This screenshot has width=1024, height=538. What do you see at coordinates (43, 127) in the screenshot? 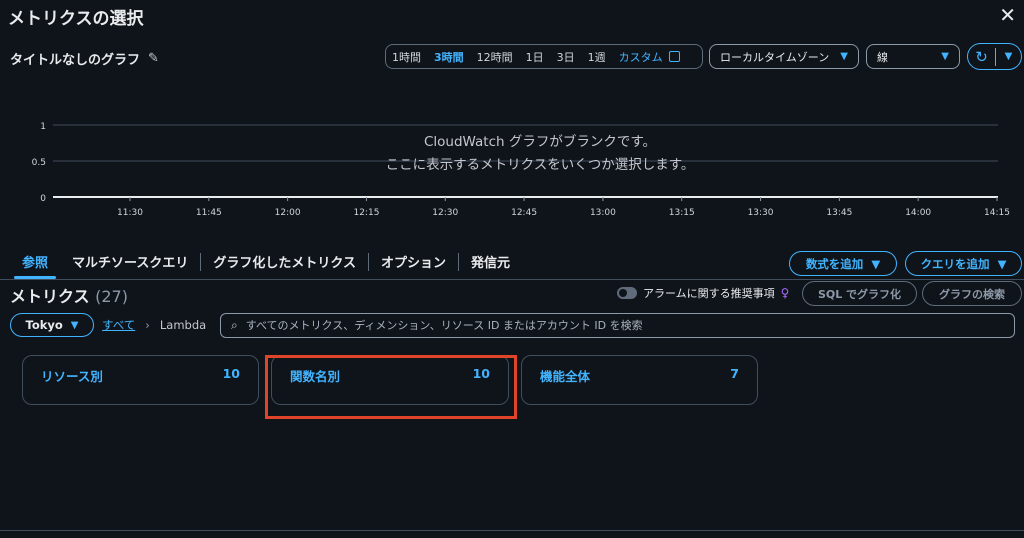
I see `y-tick-label: 1` at bounding box center [43, 127].